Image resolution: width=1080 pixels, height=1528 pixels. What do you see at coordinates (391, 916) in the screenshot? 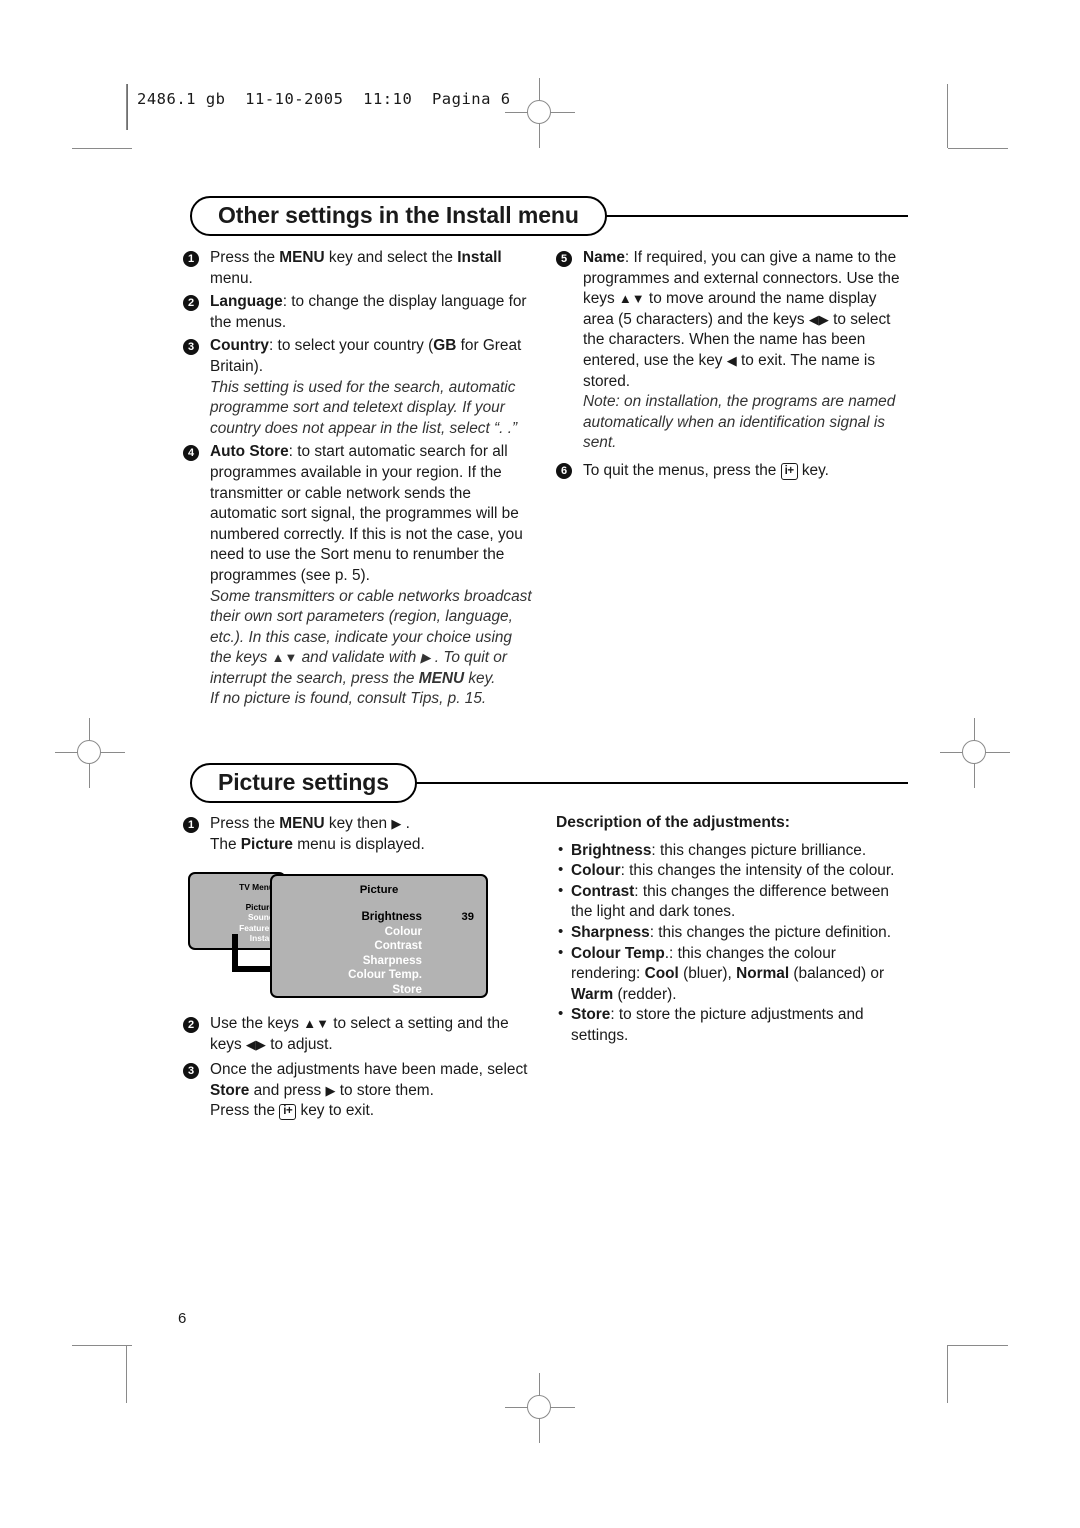
I see `picture-row-label: Brightness` at bounding box center [391, 916].